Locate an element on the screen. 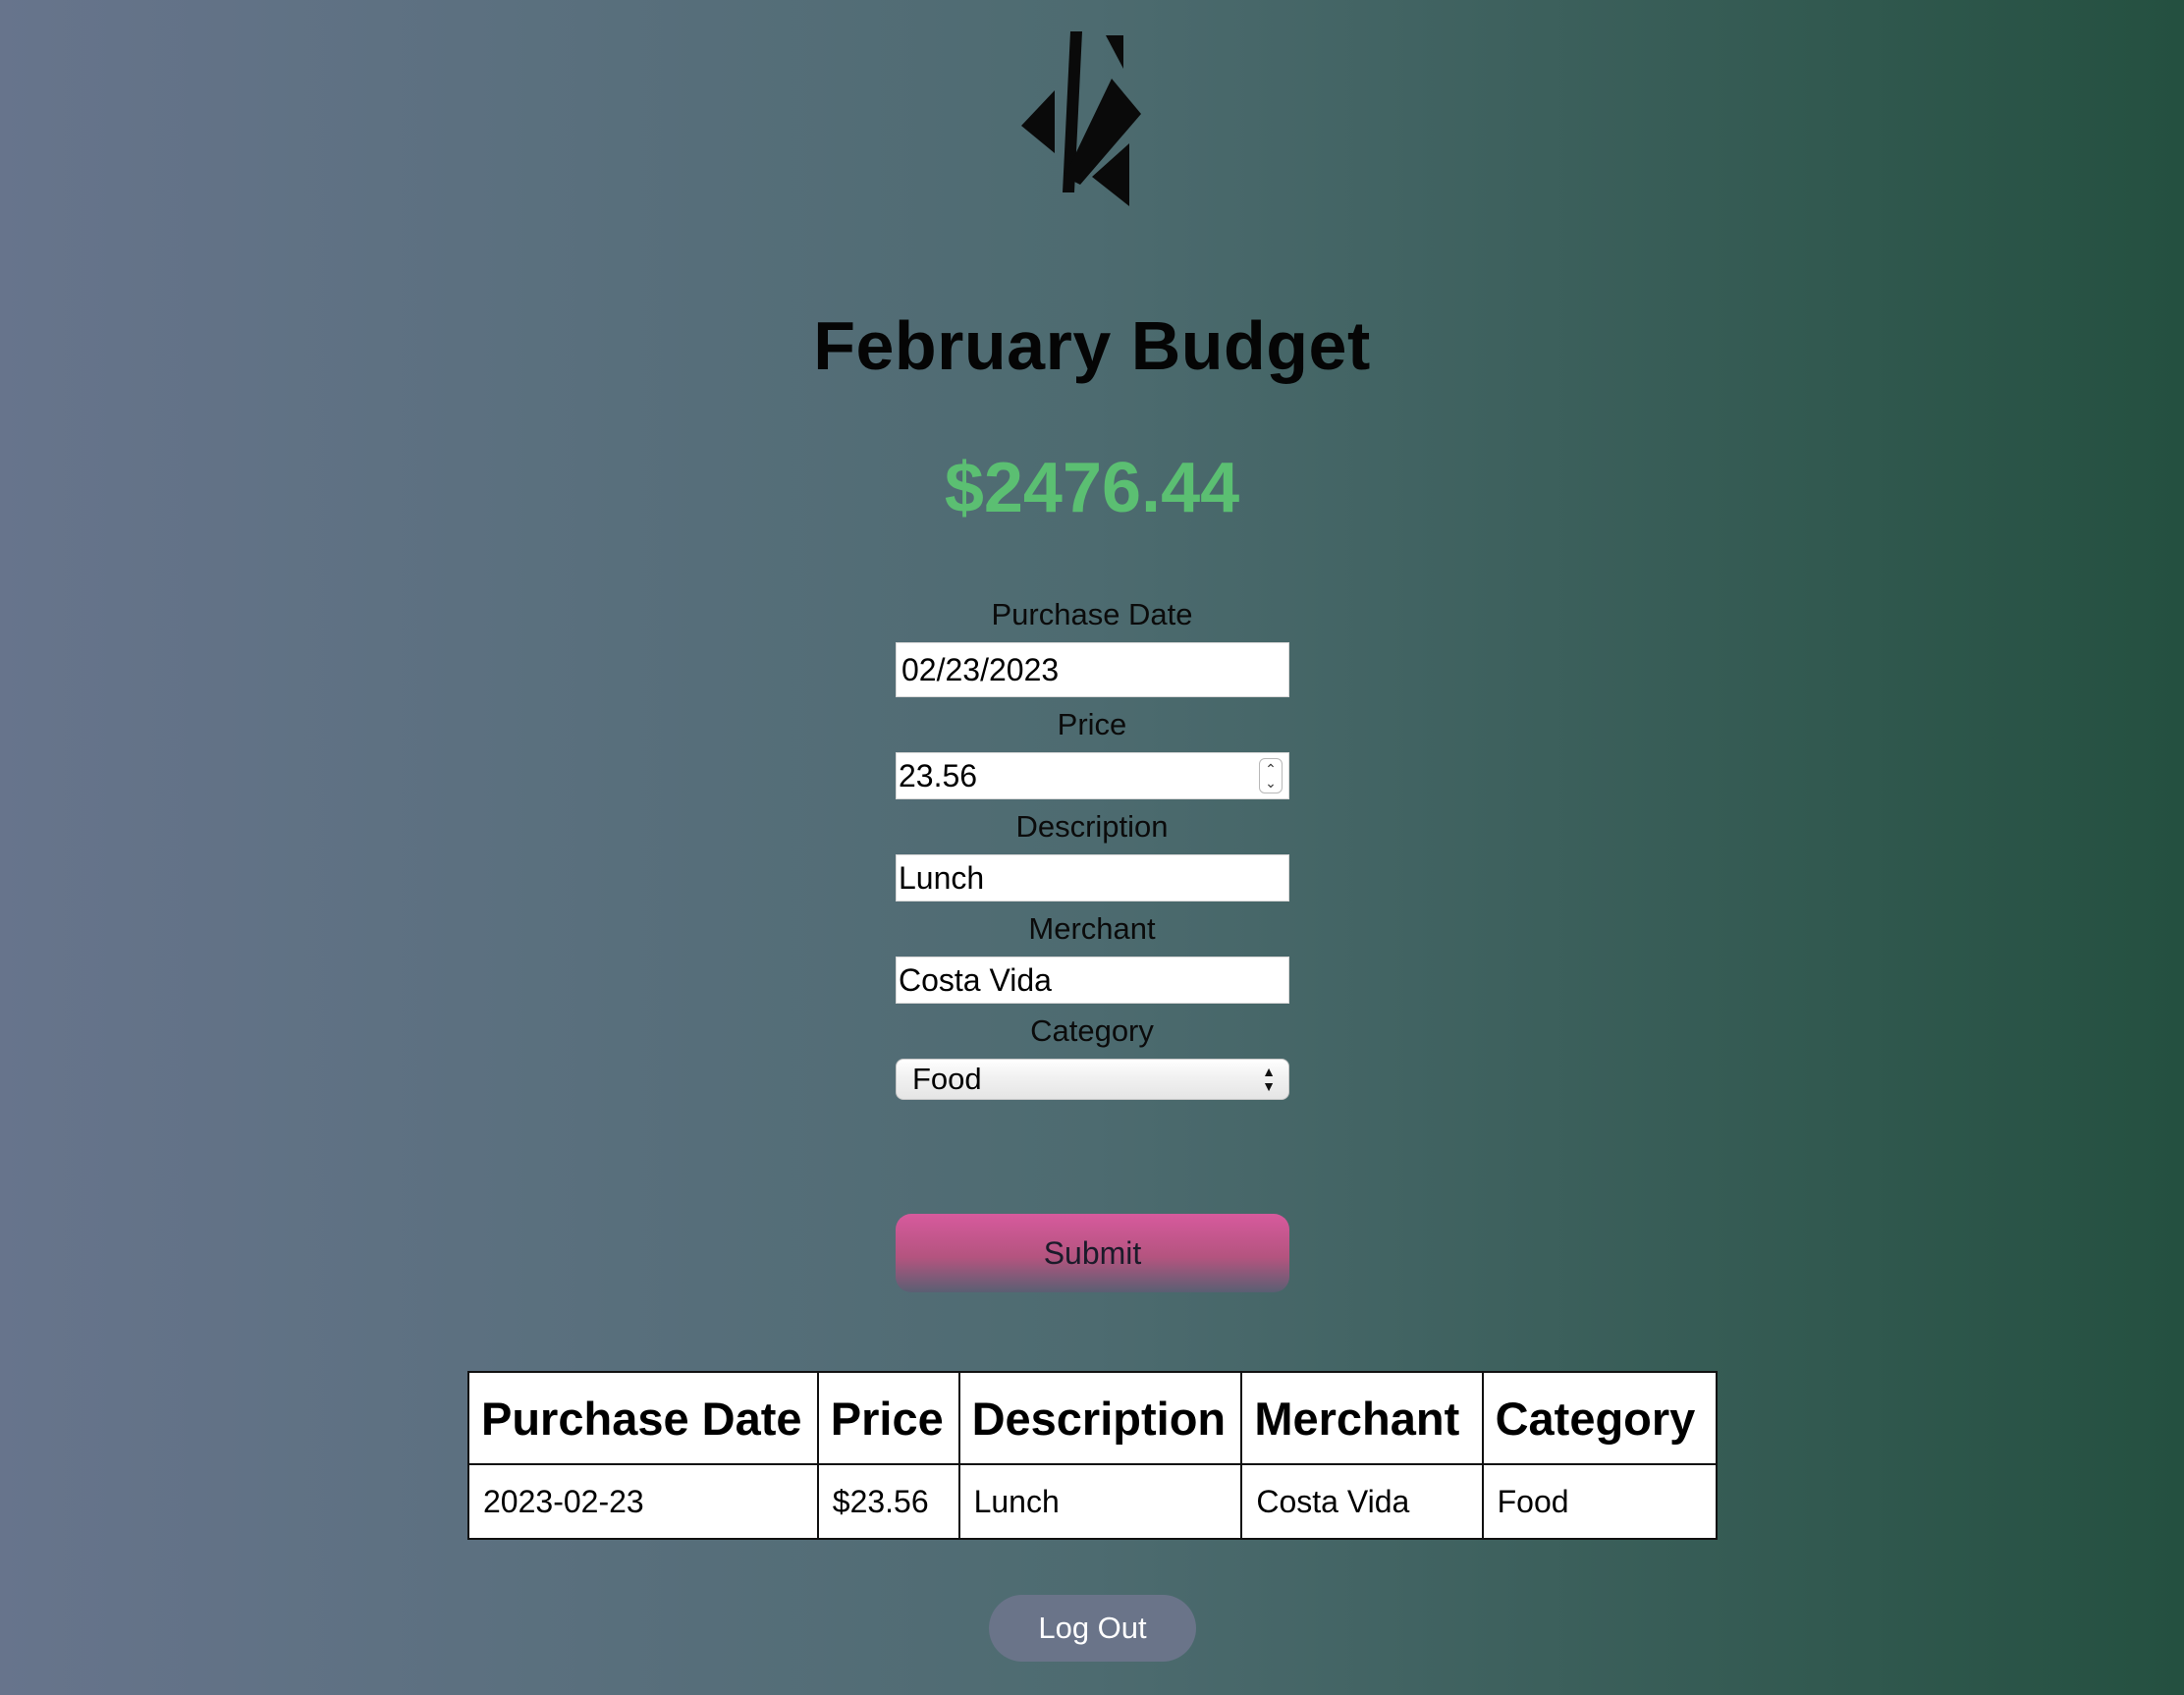  chevron-down-icon: ⌄ is located at coordinates (1271, 783).